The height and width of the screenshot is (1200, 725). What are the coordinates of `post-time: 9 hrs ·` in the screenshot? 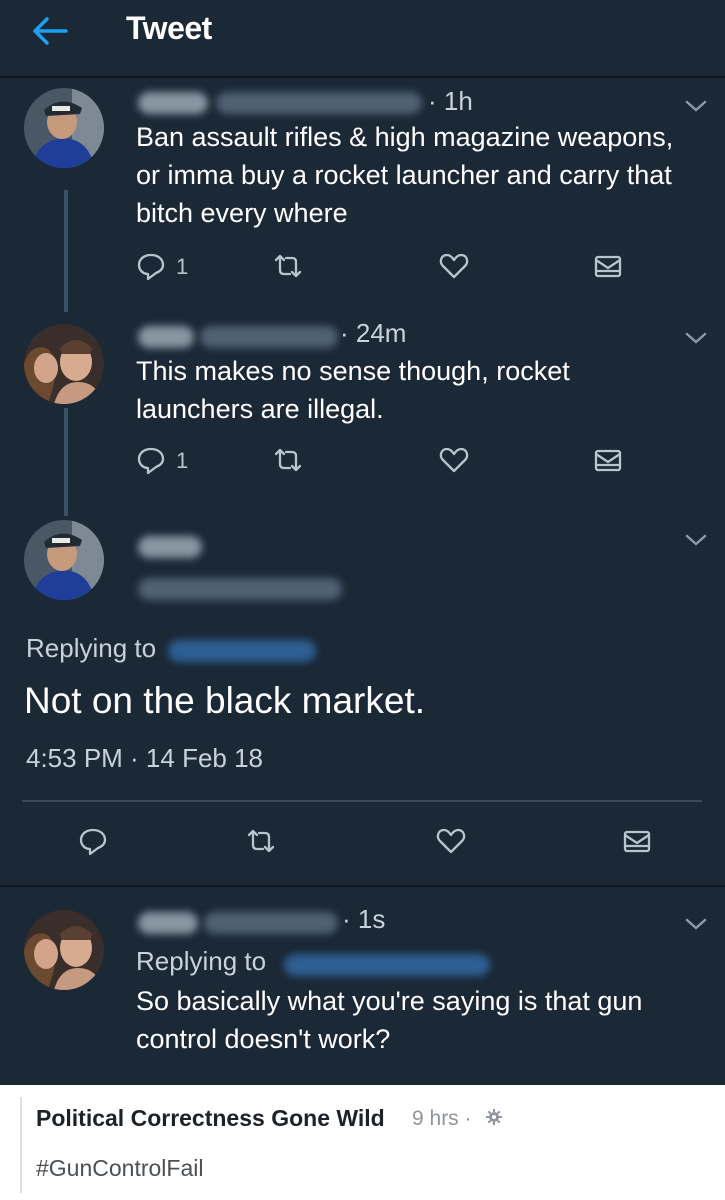 It's located at (442, 1119).